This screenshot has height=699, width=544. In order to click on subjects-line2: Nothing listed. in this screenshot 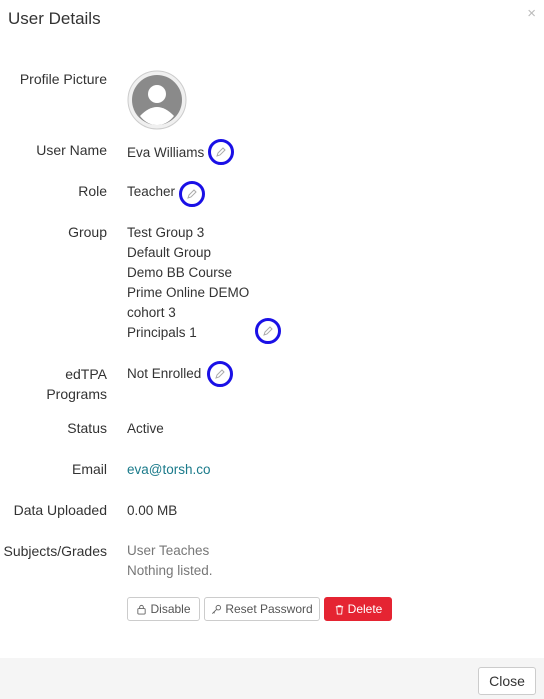, I will do `click(170, 570)`.